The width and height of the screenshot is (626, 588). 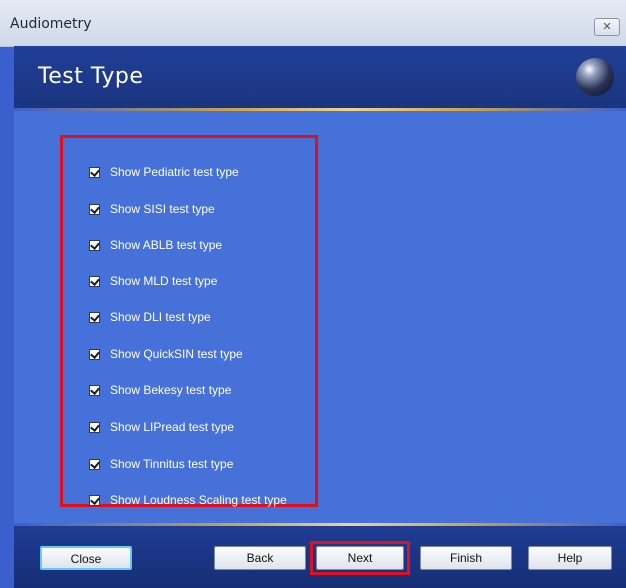 I want to click on option-quicksin: Show QuickSIN test type, so click(x=166, y=354).